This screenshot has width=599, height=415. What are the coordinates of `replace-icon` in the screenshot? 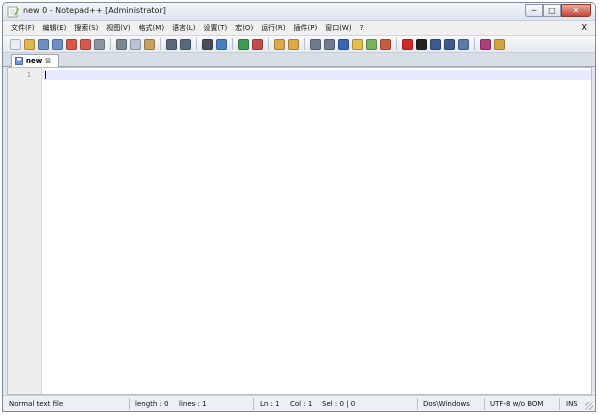 It's located at (221, 44).